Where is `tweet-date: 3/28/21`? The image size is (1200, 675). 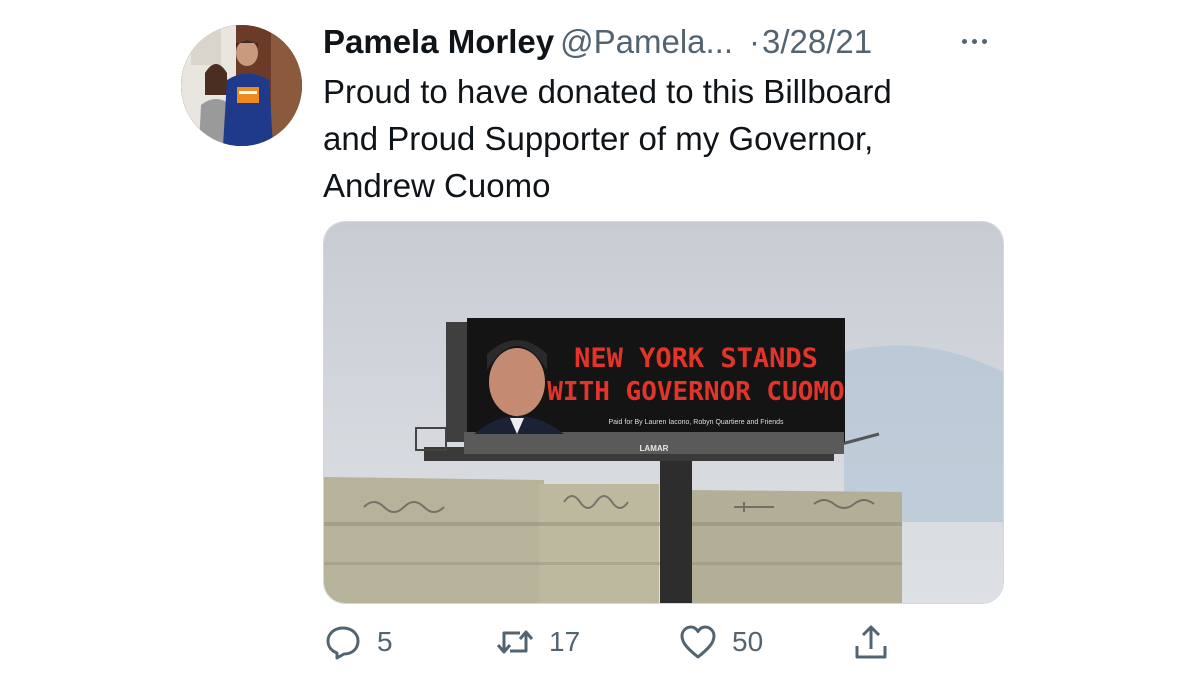 tweet-date: 3/28/21 is located at coordinates (817, 41).